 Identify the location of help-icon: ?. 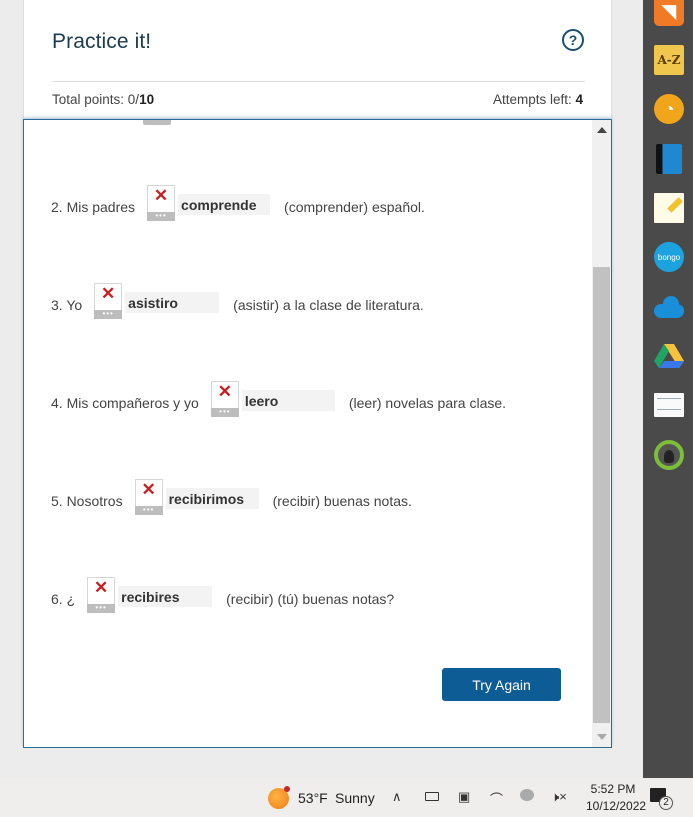
(573, 40).